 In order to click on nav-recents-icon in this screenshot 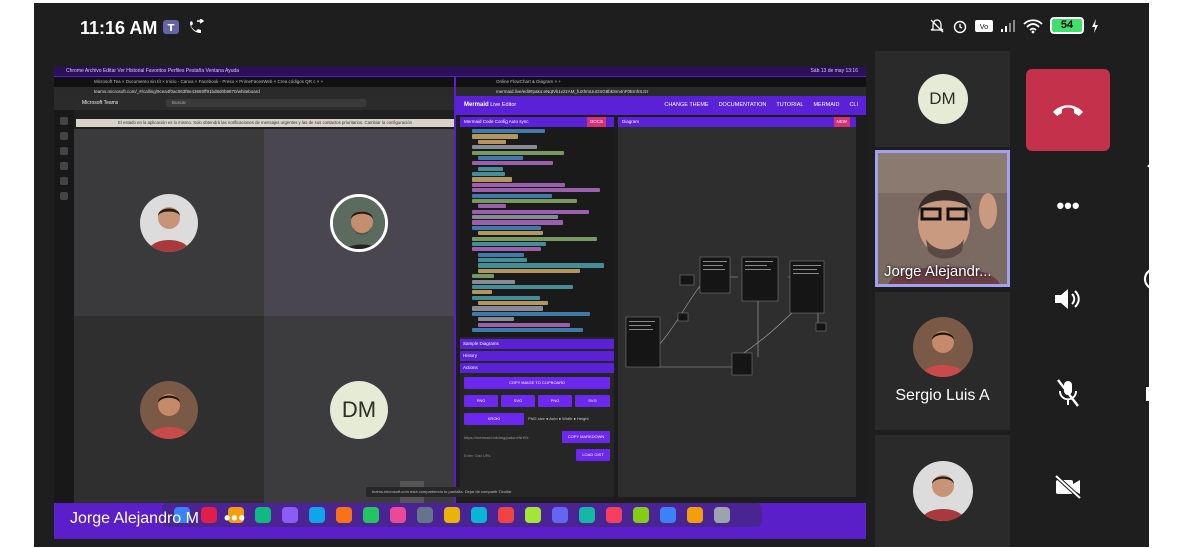, I will do `click(1145, 394)`.